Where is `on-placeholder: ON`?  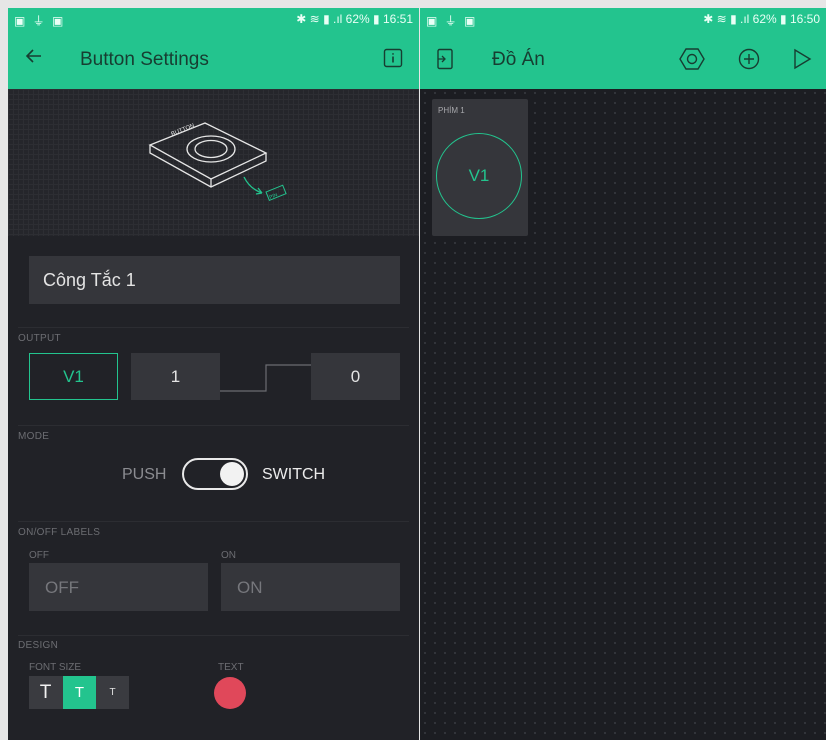 on-placeholder: ON is located at coordinates (250, 587).